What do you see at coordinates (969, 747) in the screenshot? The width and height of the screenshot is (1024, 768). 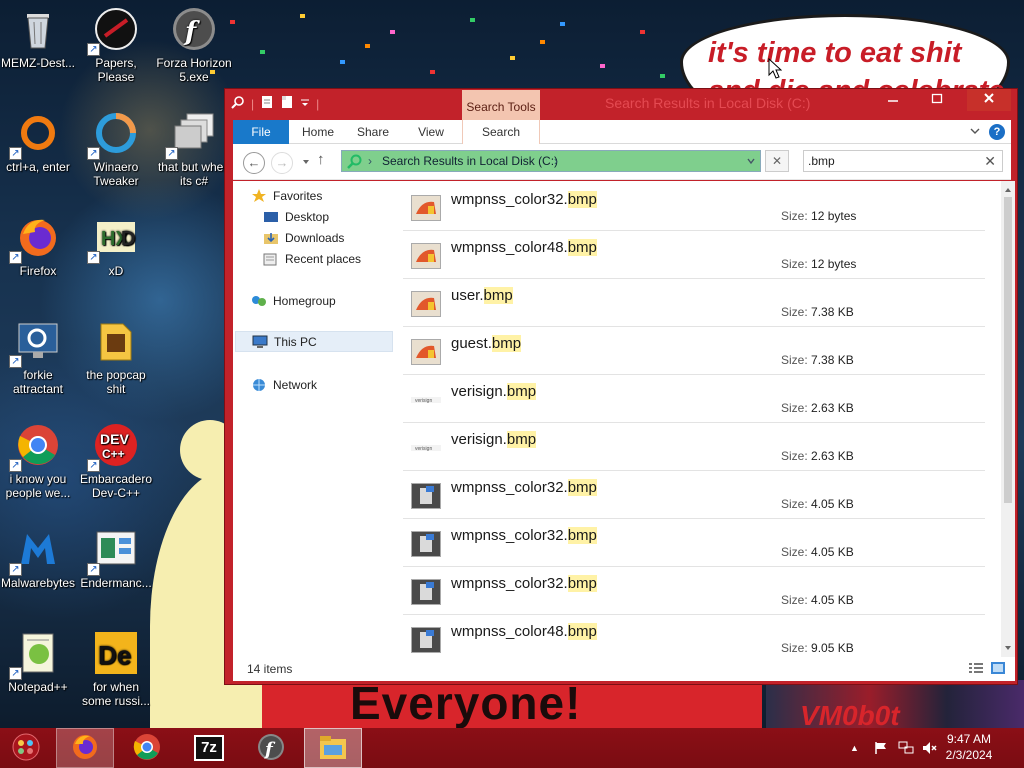 I see `taskbar-clock: 9:47 AM 2/3/2024` at bounding box center [969, 747].